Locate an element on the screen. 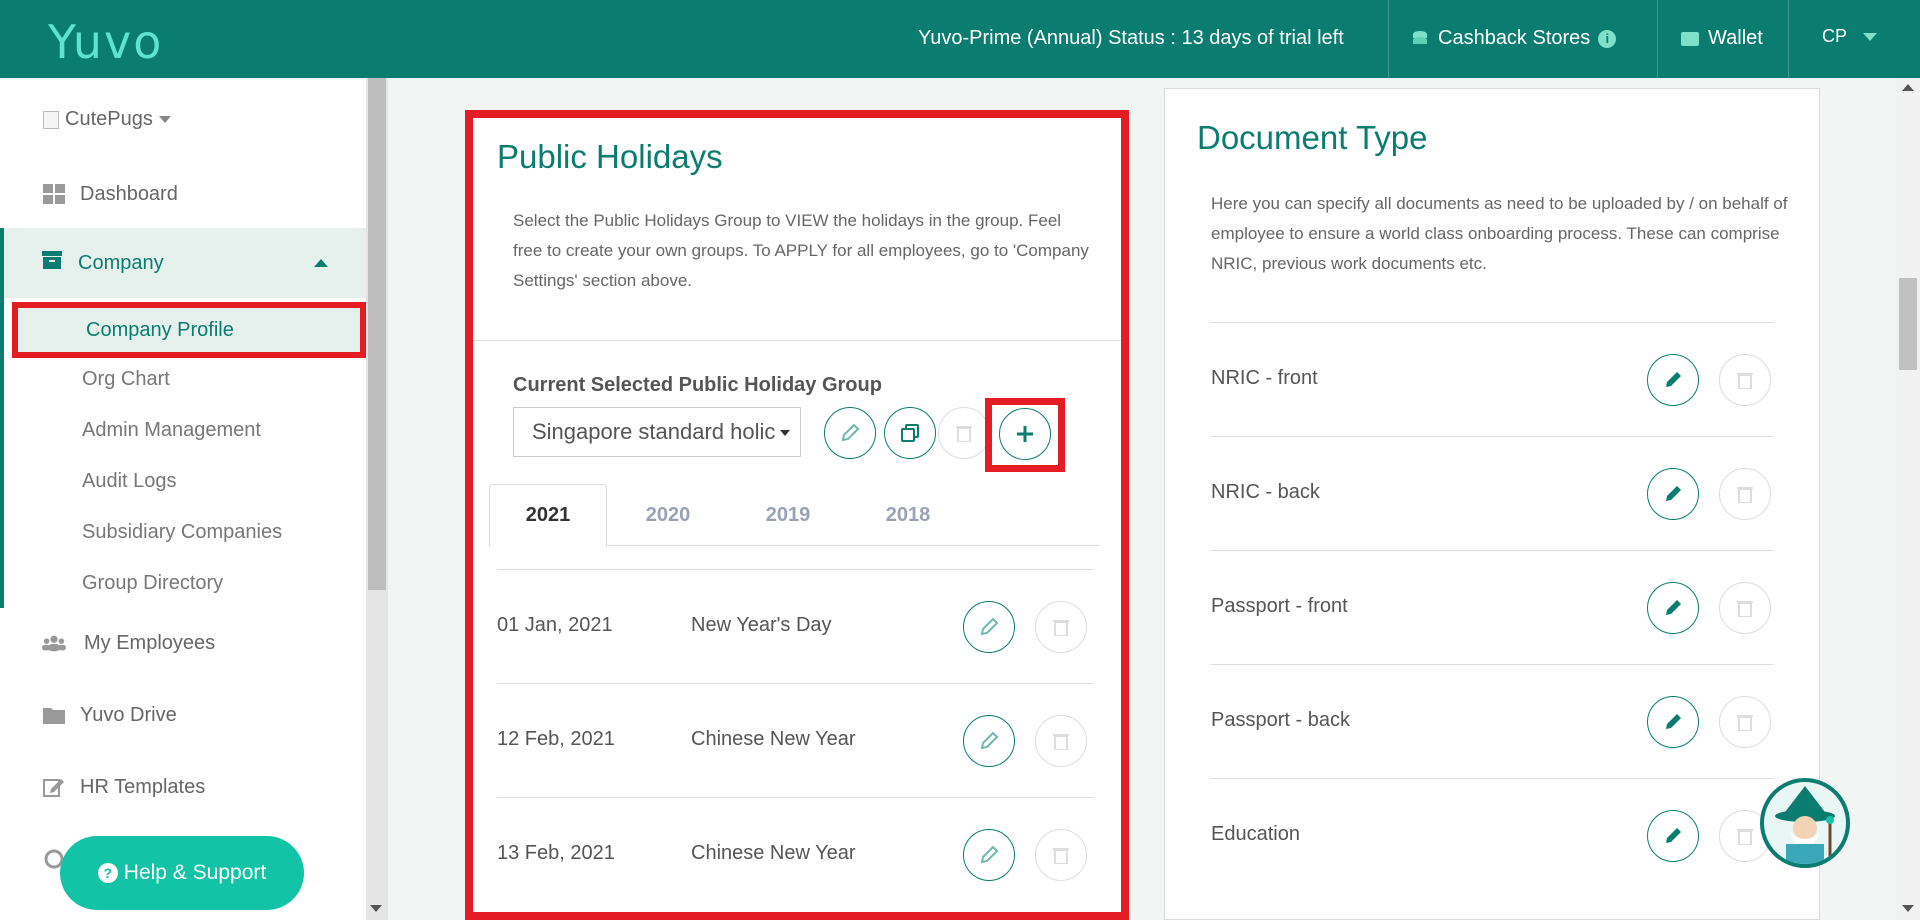 The width and height of the screenshot is (1920, 920). sidebar-scrollbar-thumb is located at coordinates (377, 334).